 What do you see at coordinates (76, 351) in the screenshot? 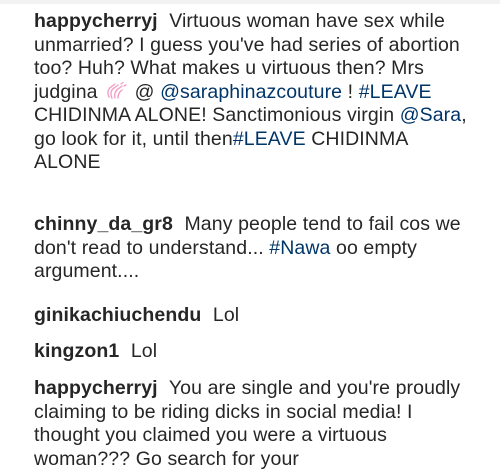
I see `comment-username: kingzon1` at bounding box center [76, 351].